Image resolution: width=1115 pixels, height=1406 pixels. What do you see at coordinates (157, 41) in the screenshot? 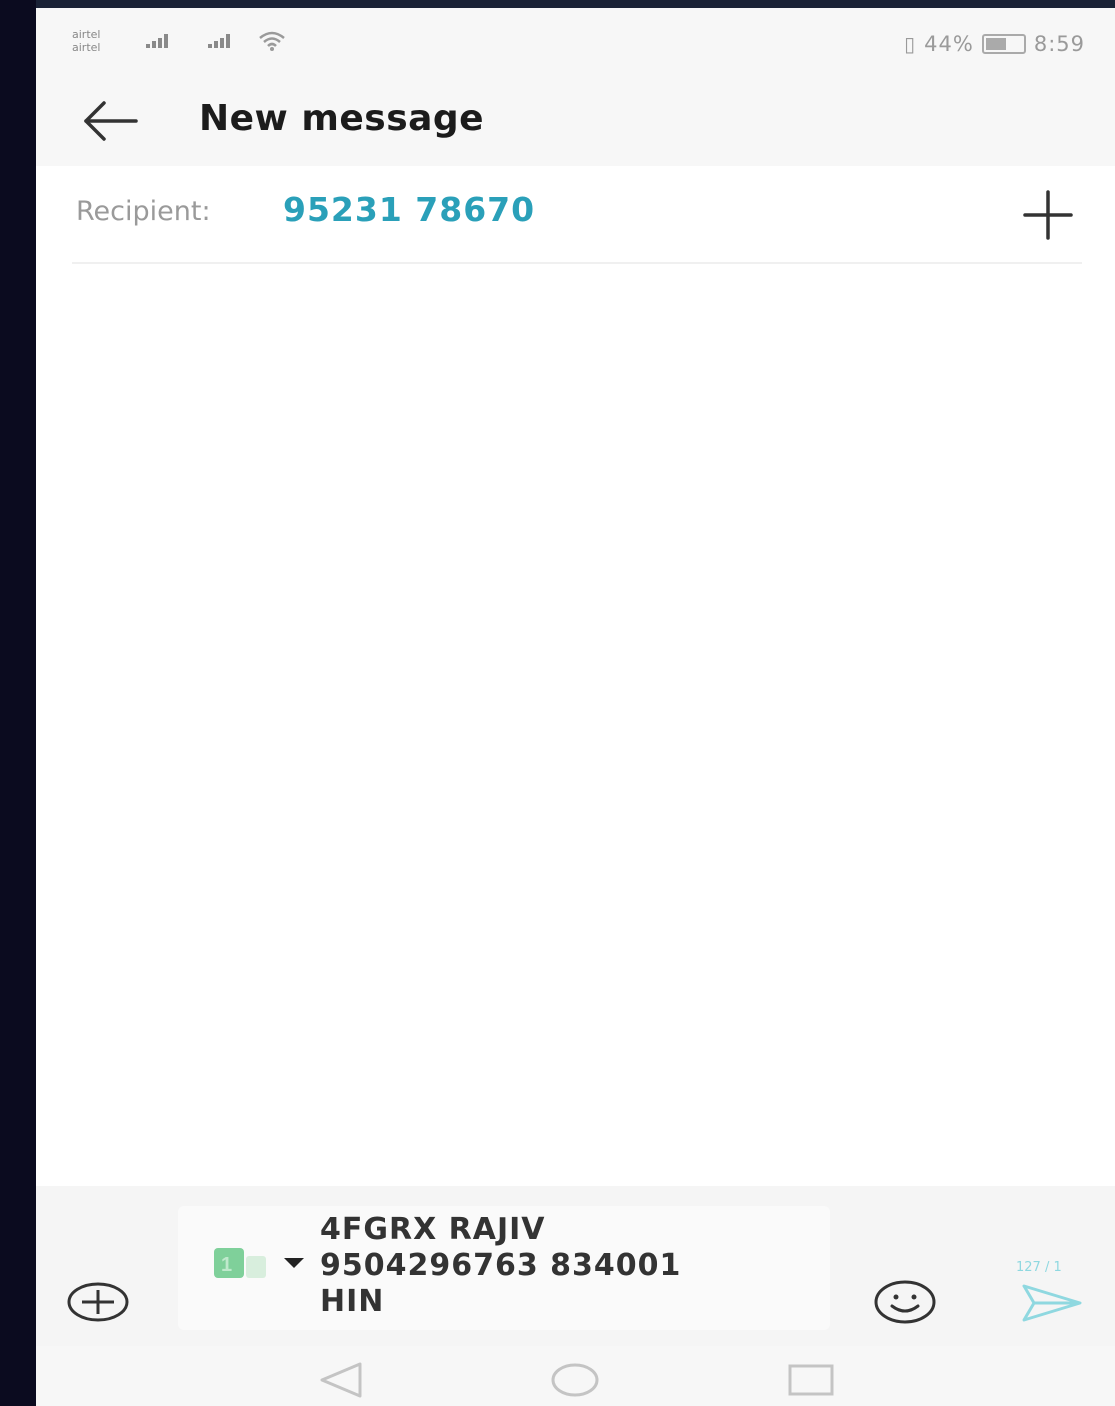
I see `signal-1-icon` at bounding box center [157, 41].